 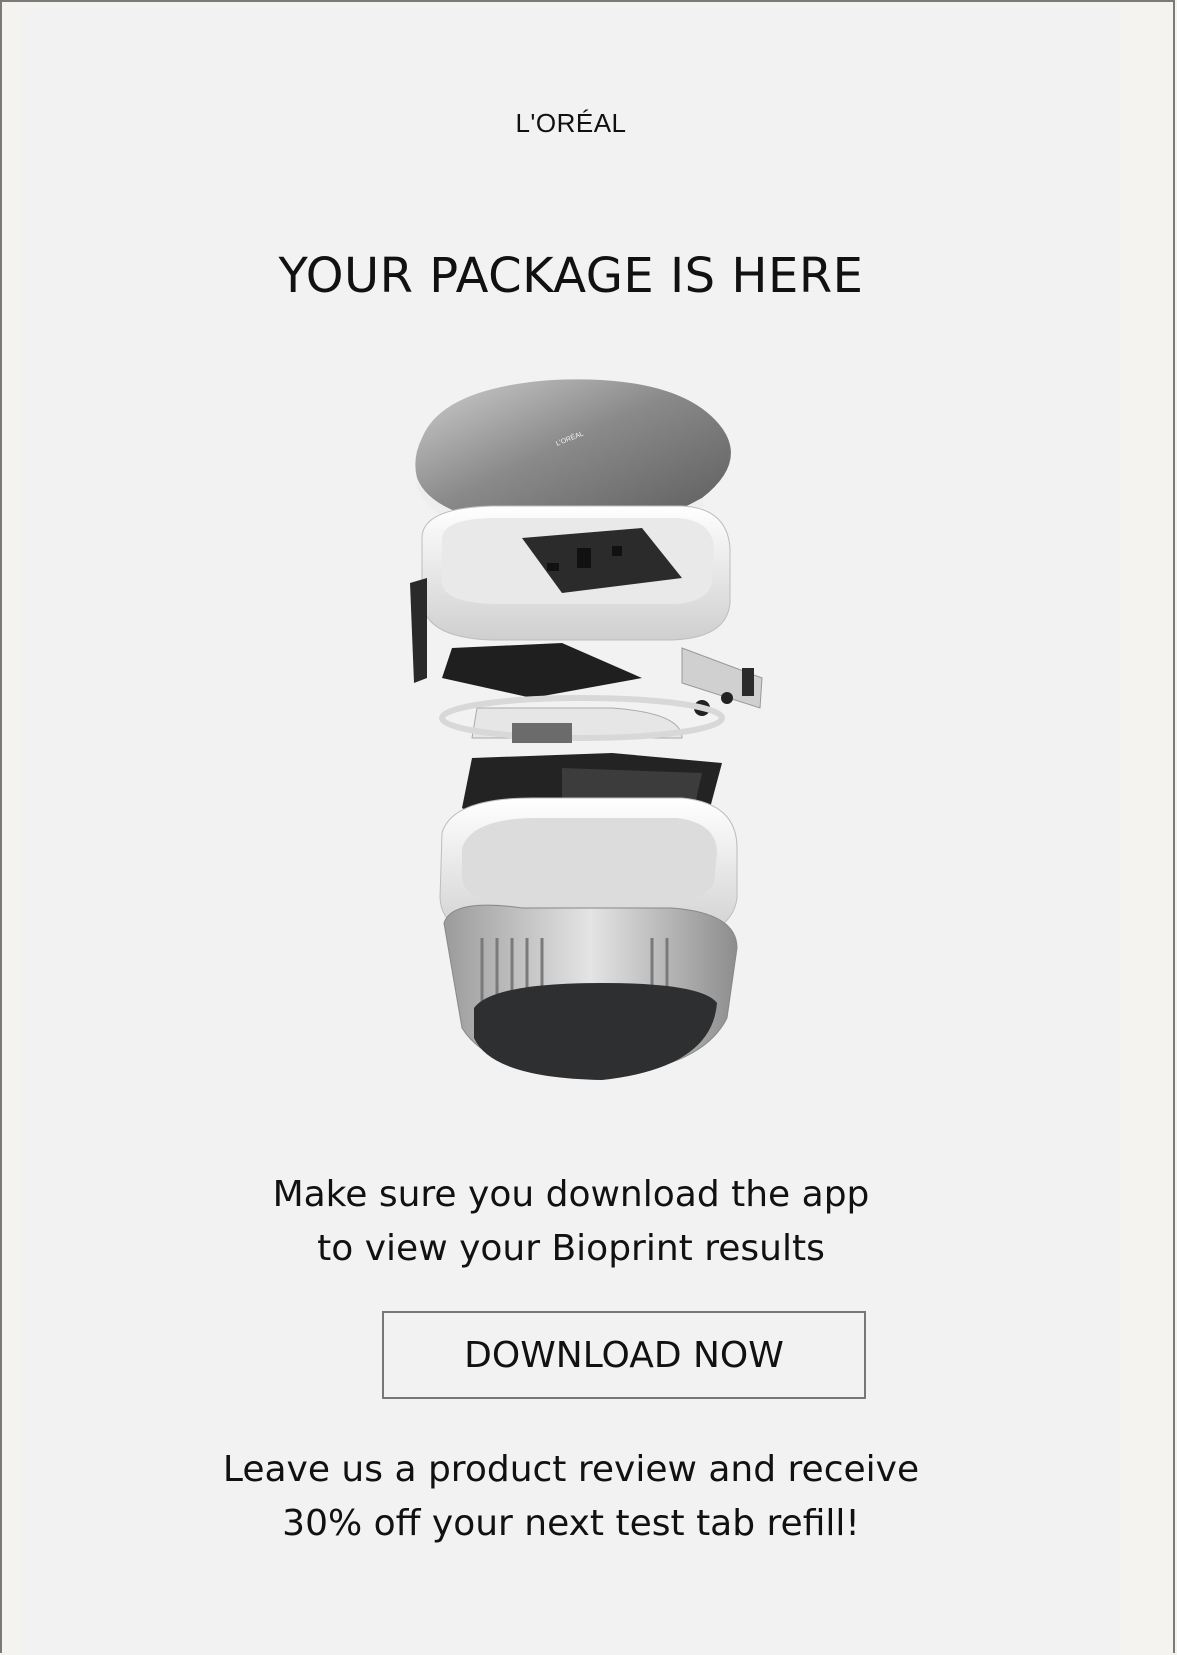 What do you see at coordinates (571, 276) in the screenshot?
I see `page-title: YOUR PACKAGE IS HERE` at bounding box center [571, 276].